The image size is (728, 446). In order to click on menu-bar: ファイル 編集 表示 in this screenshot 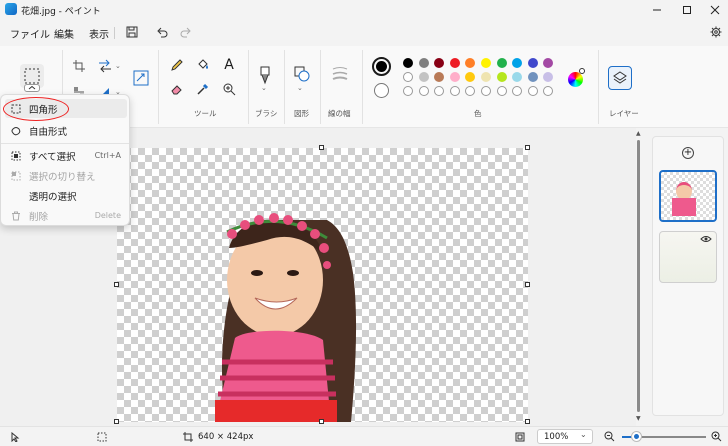, I will do `click(364, 32)`.